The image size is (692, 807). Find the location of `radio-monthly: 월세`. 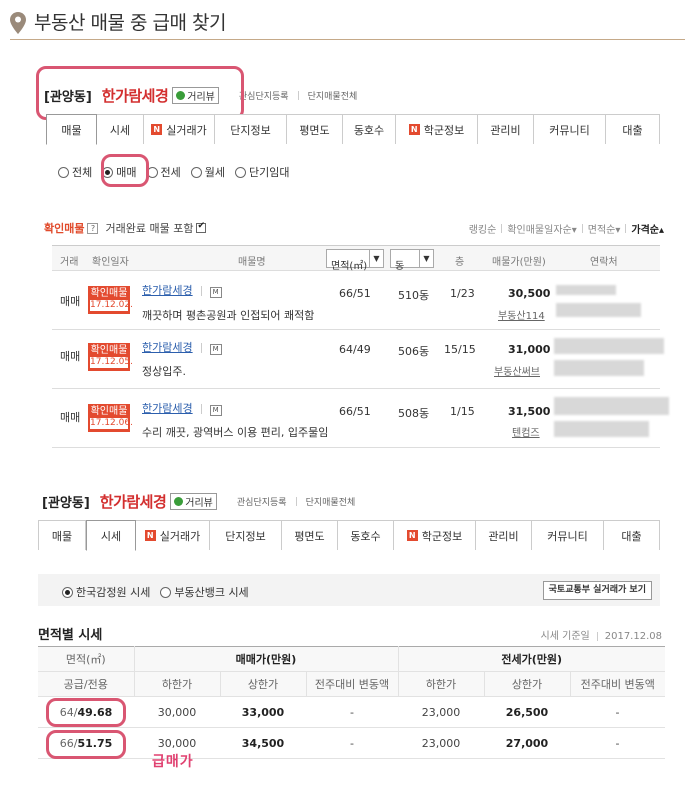

radio-monthly: 월세 is located at coordinates (207, 172).